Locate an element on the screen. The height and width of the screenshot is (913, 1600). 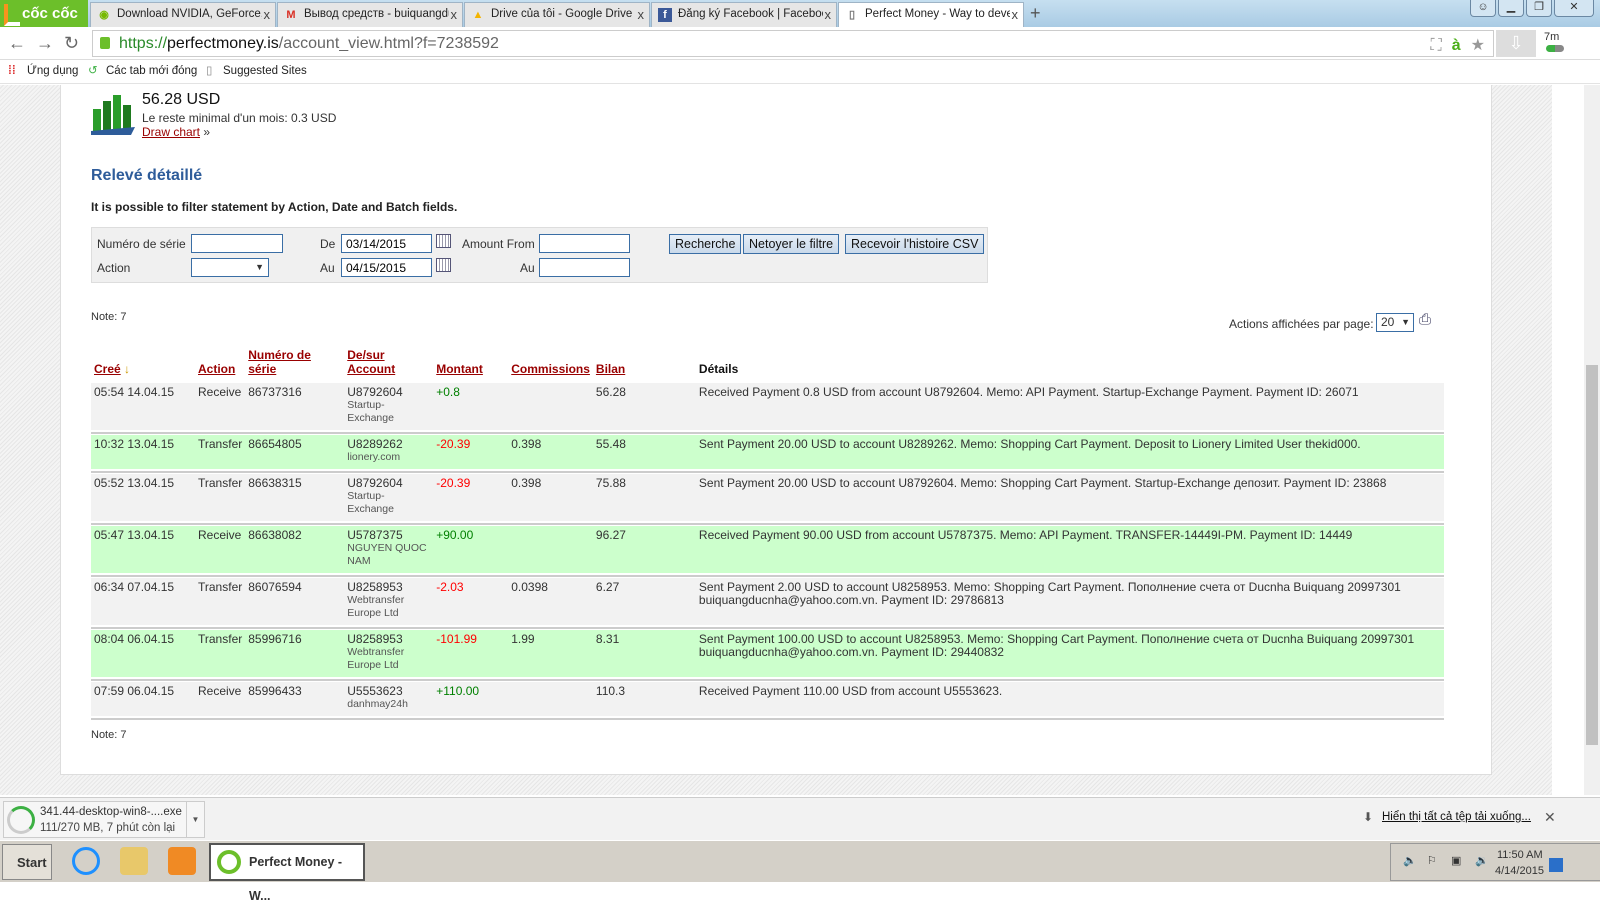
reload-icon: ↻ is located at coordinates (71, 43).